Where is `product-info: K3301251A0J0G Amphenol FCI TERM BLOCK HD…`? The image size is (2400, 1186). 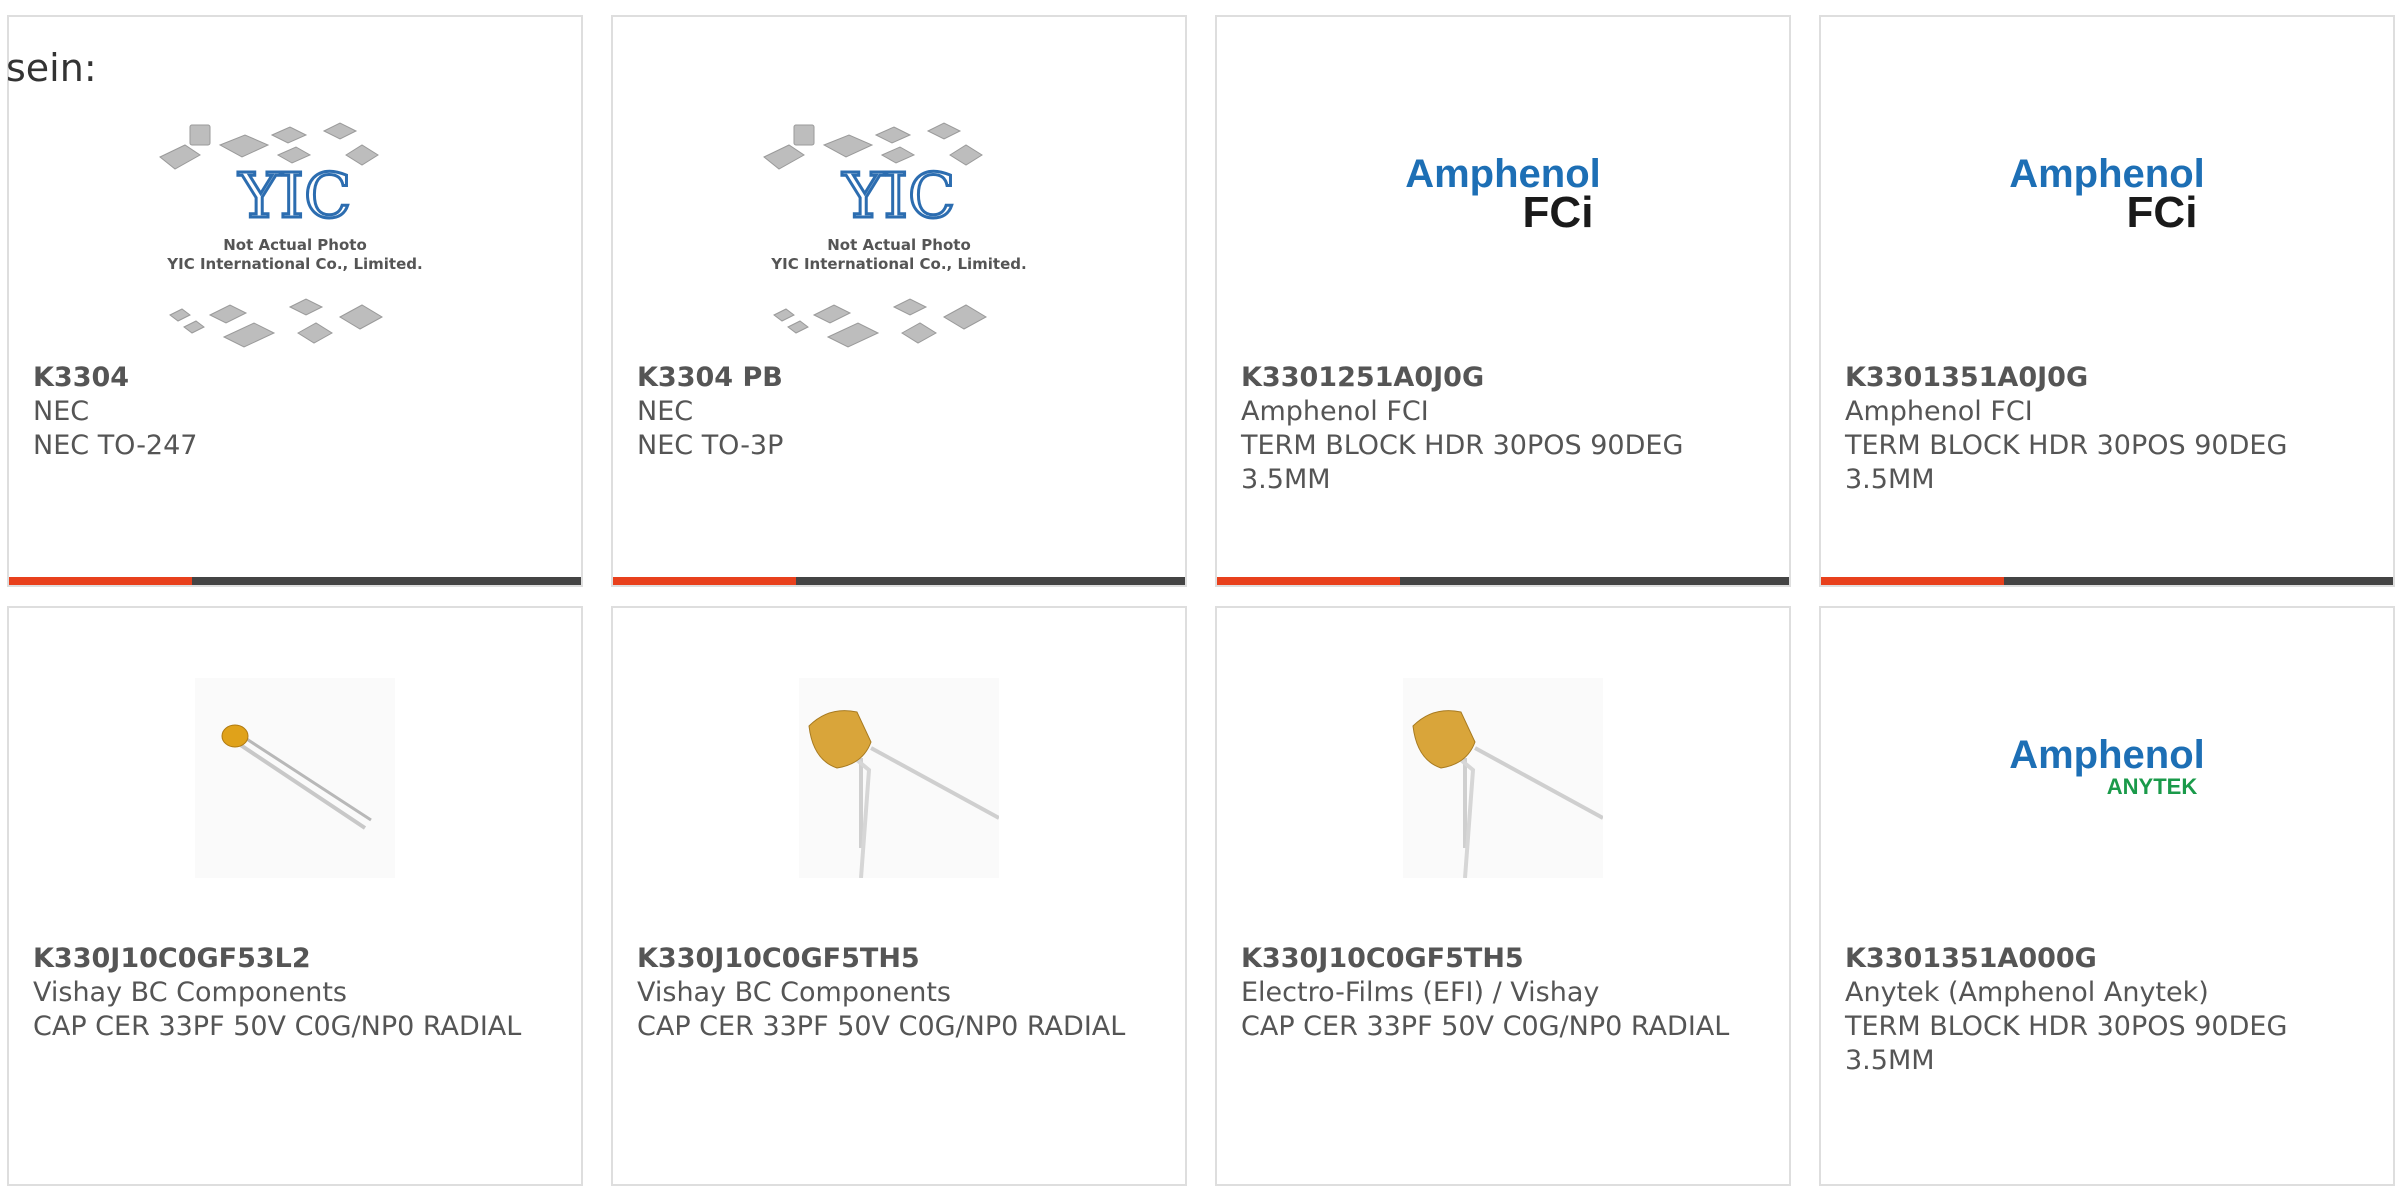
product-info: K3301251A0J0G Amphenol FCI TERM BLOCK HD… is located at coordinates (1505, 429).